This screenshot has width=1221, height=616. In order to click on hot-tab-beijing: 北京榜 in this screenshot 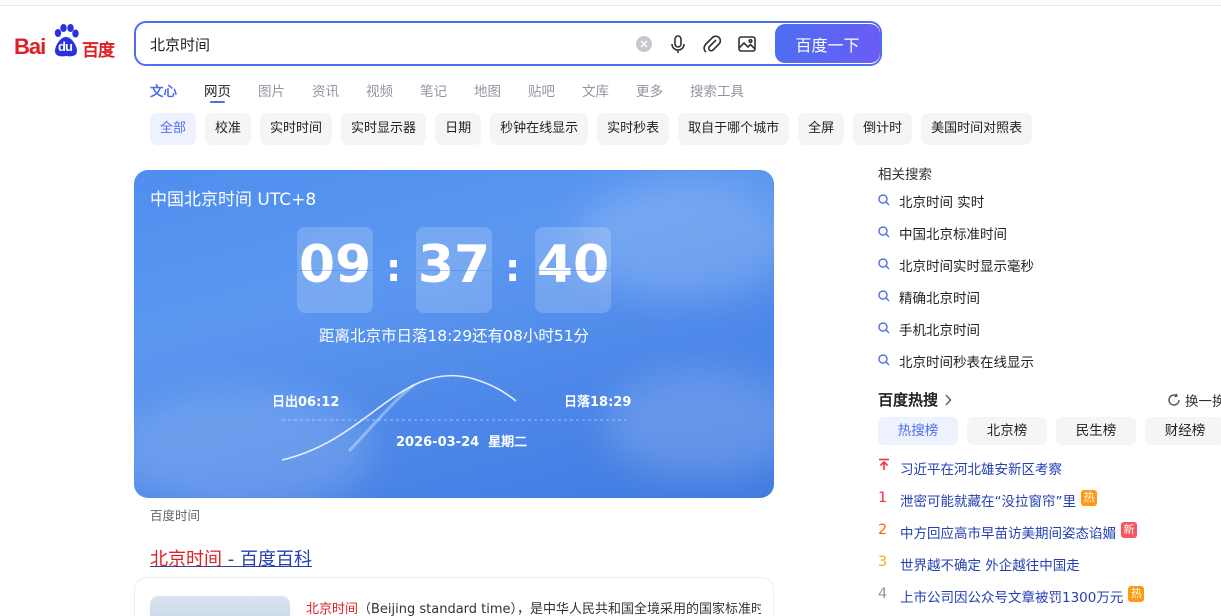, I will do `click(1007, 431)`.